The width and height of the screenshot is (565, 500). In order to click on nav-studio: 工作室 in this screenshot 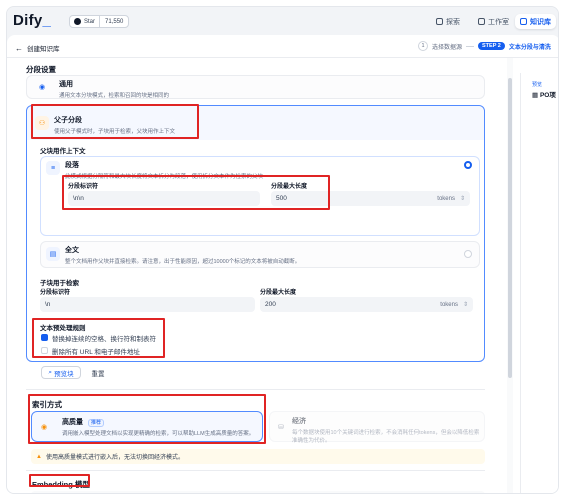, I will do `click(493, 21)`.